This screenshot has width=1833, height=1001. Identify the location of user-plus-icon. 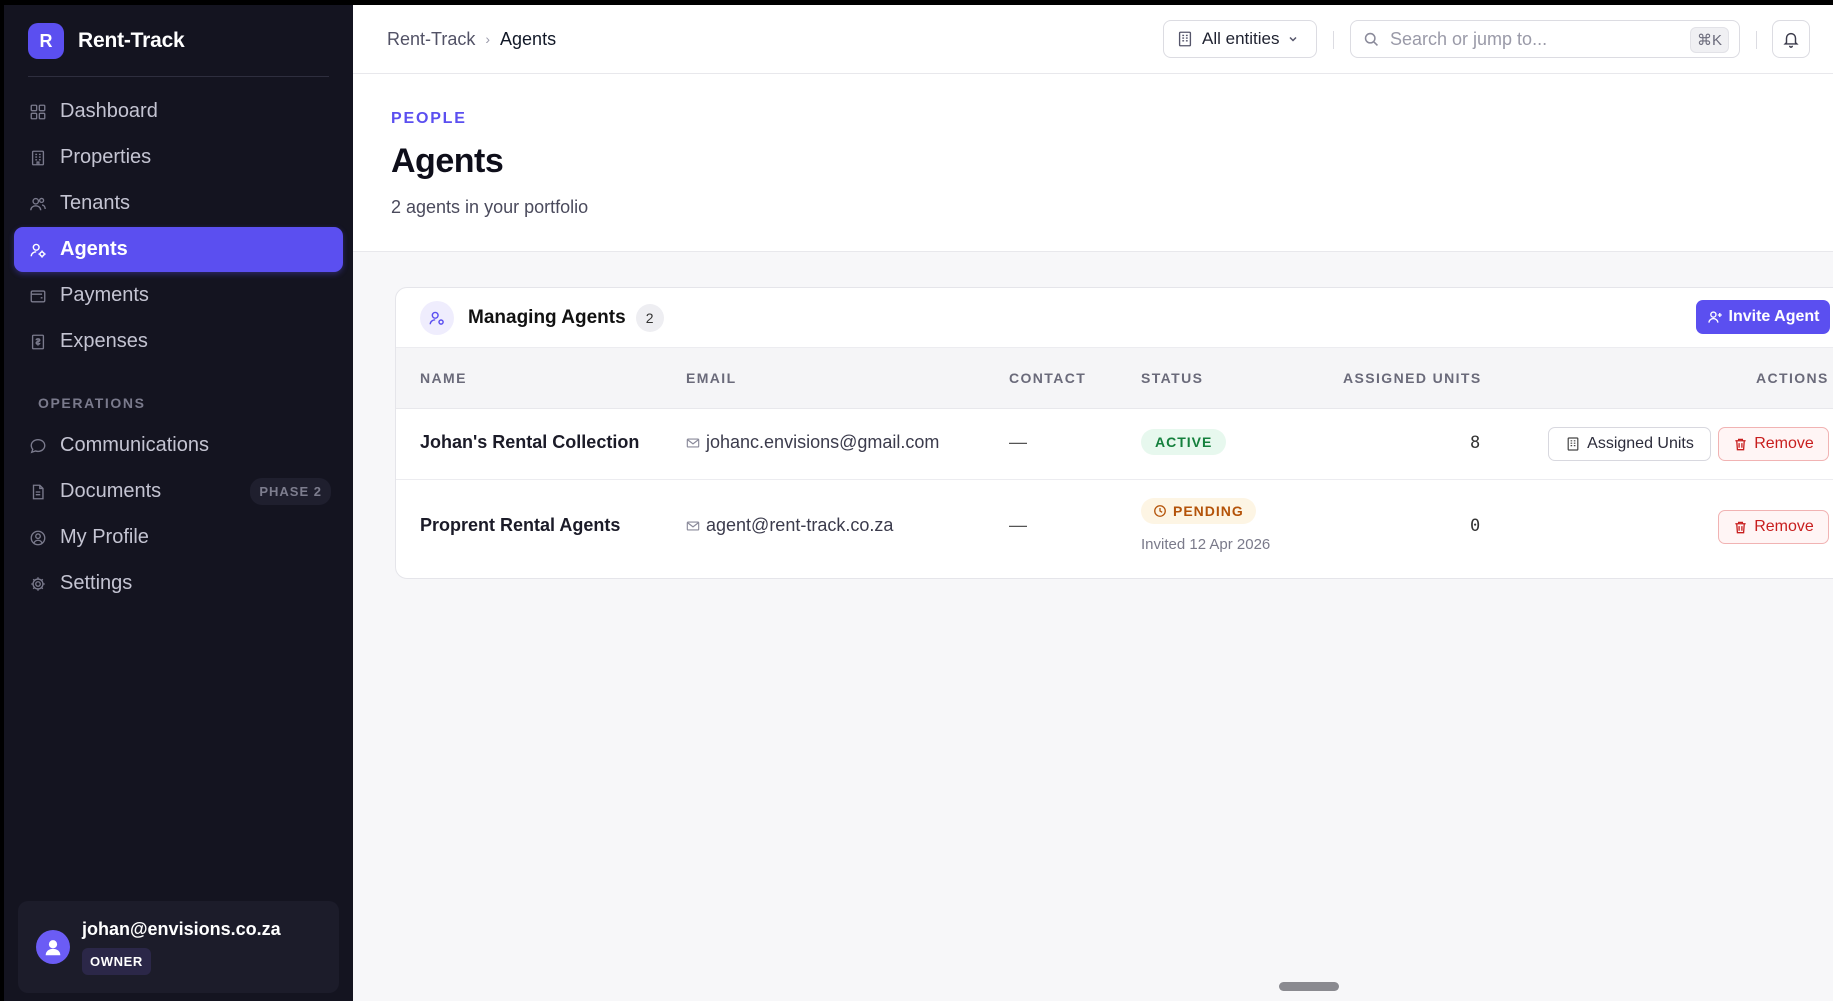
(1714, 317).